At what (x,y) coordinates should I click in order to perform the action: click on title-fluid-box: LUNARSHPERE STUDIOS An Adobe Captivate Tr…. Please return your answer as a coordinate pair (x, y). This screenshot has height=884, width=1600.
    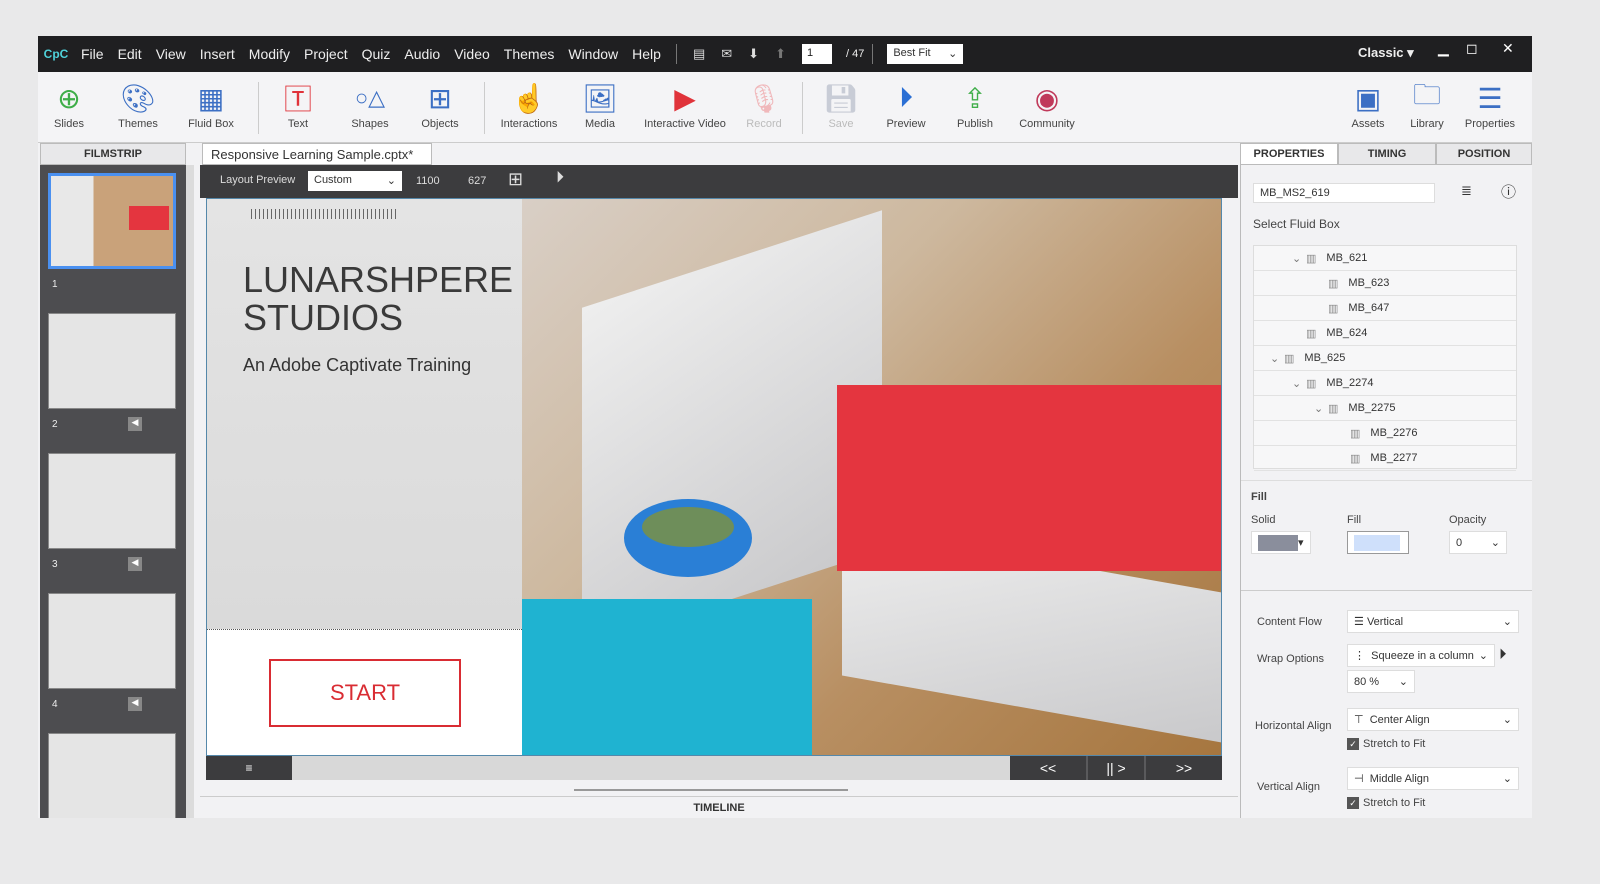
    Looking at the image, I should click on (364, 414).